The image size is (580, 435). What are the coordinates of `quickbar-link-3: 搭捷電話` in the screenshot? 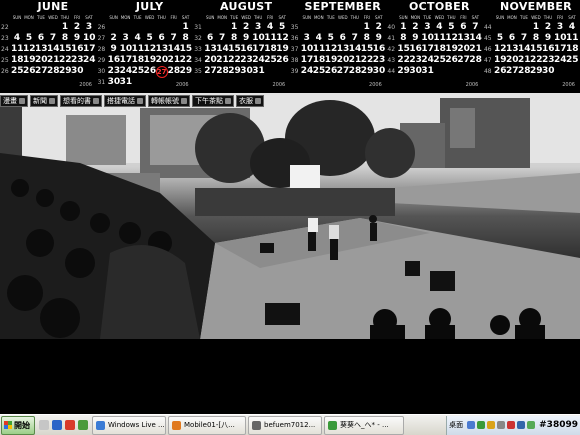 It's located at (125, 101).